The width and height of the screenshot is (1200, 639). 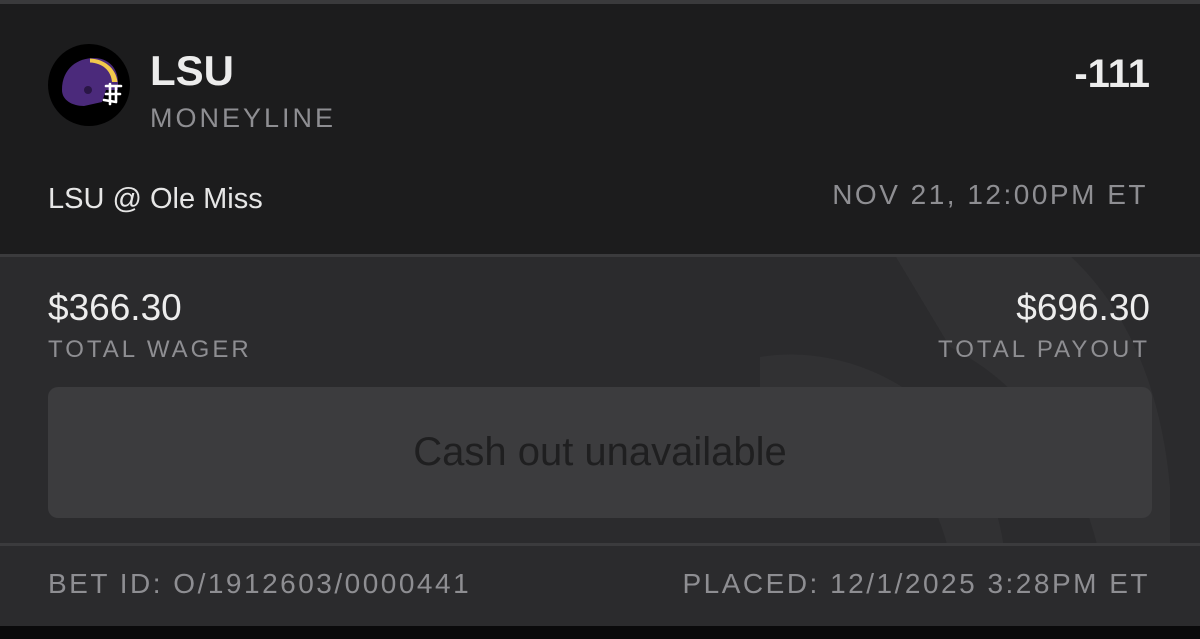 I want to click on team-logo, so click(x=89, y=85).